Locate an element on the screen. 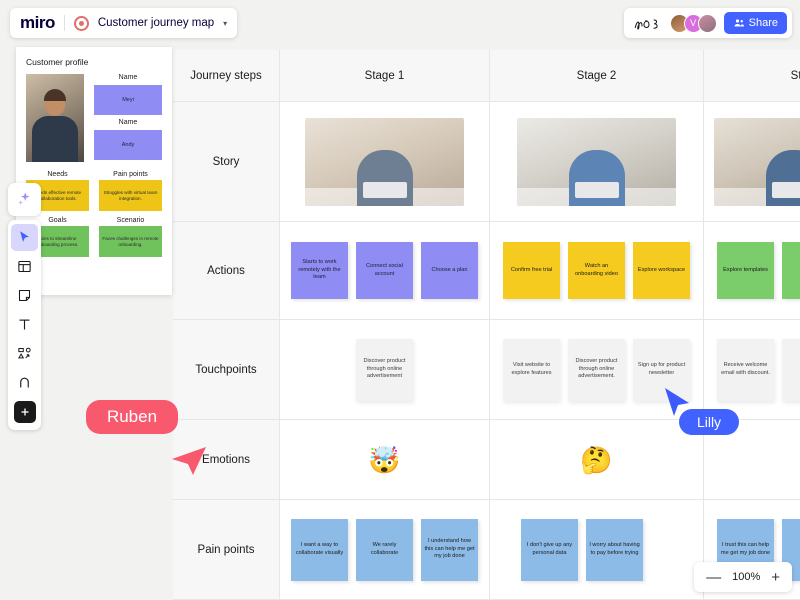  emotions-stage-2-cell: 🤔 is located at coordinates (597, 460).